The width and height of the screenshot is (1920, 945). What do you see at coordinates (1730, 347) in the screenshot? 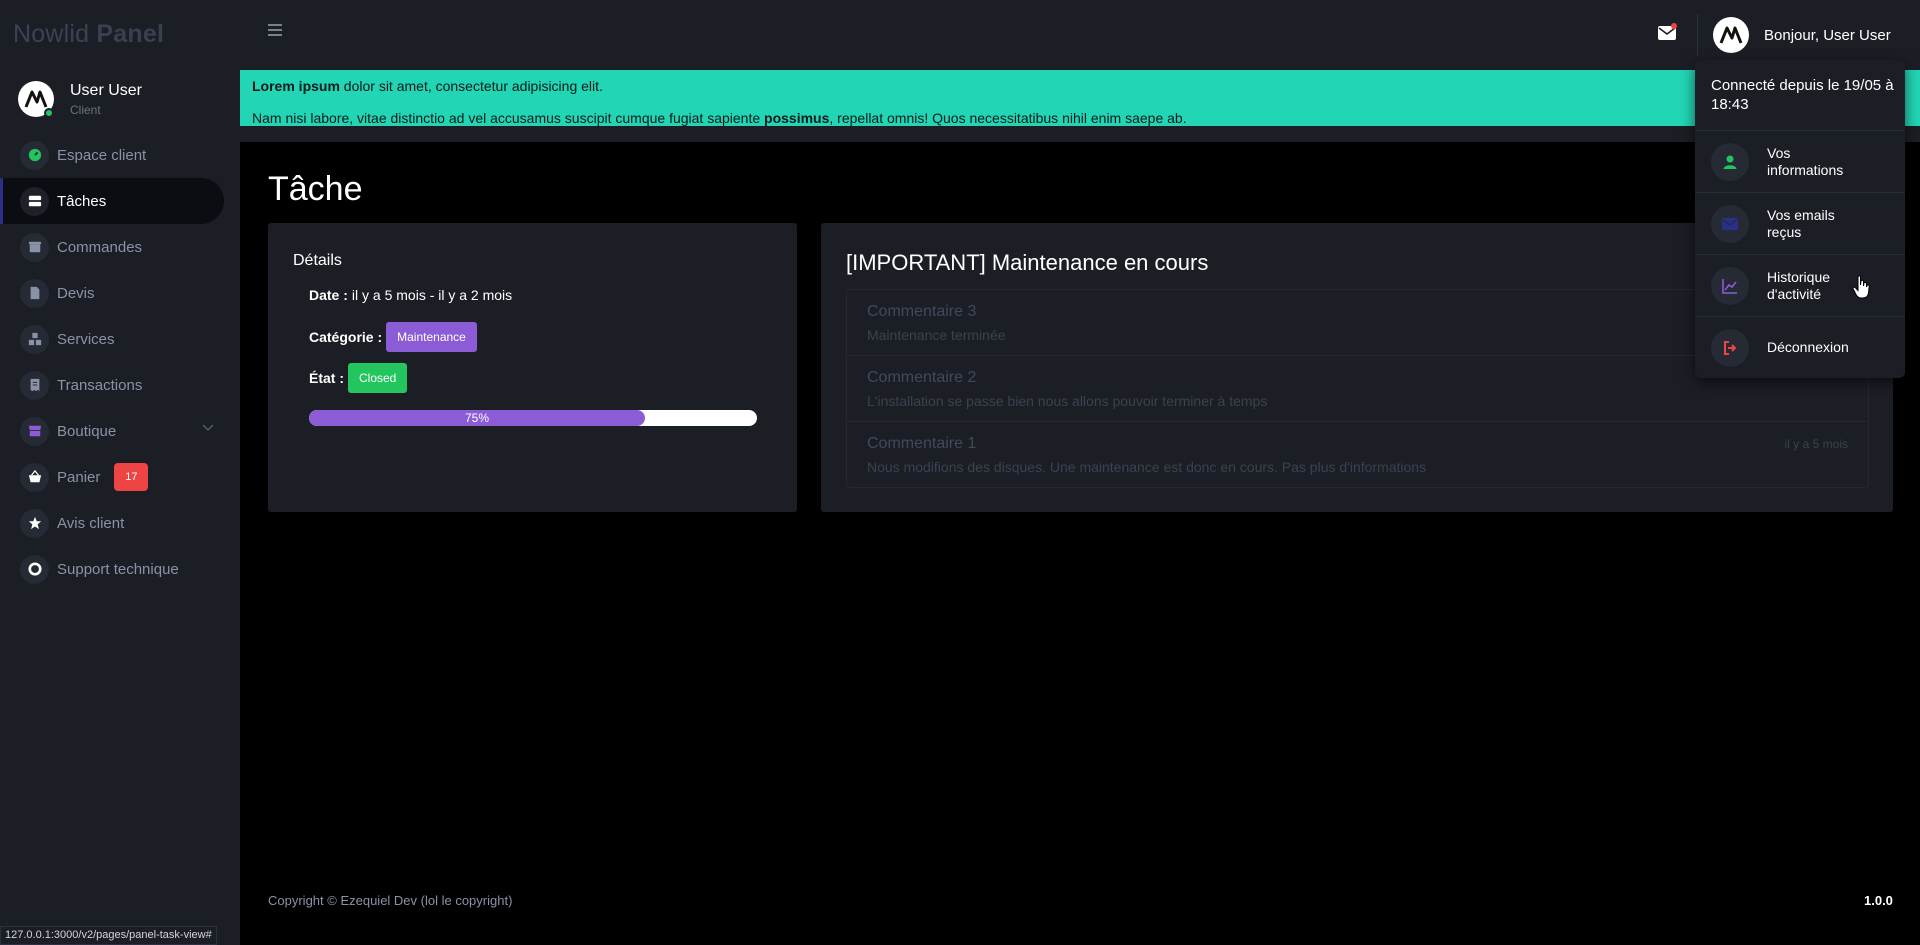
I see `sign-out-icon` at bounding box center [1730, 347].